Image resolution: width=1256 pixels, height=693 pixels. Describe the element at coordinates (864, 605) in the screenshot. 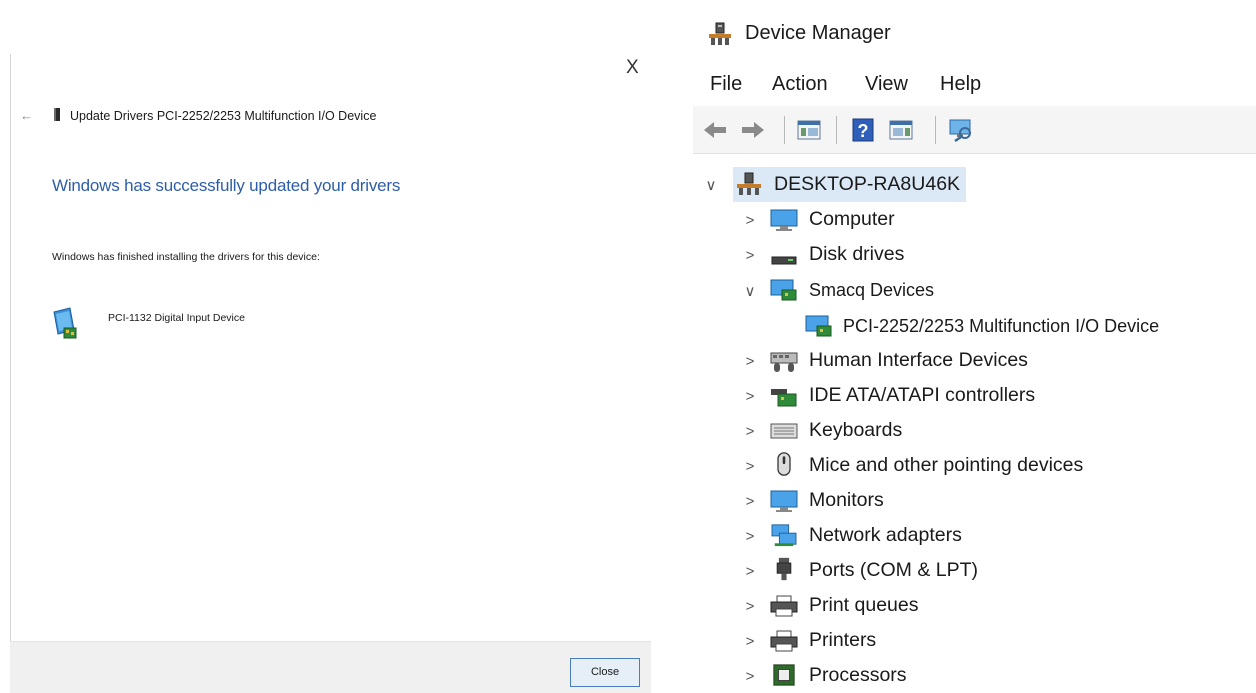

I see `tree-item-print-queues: Print queues` at that location.